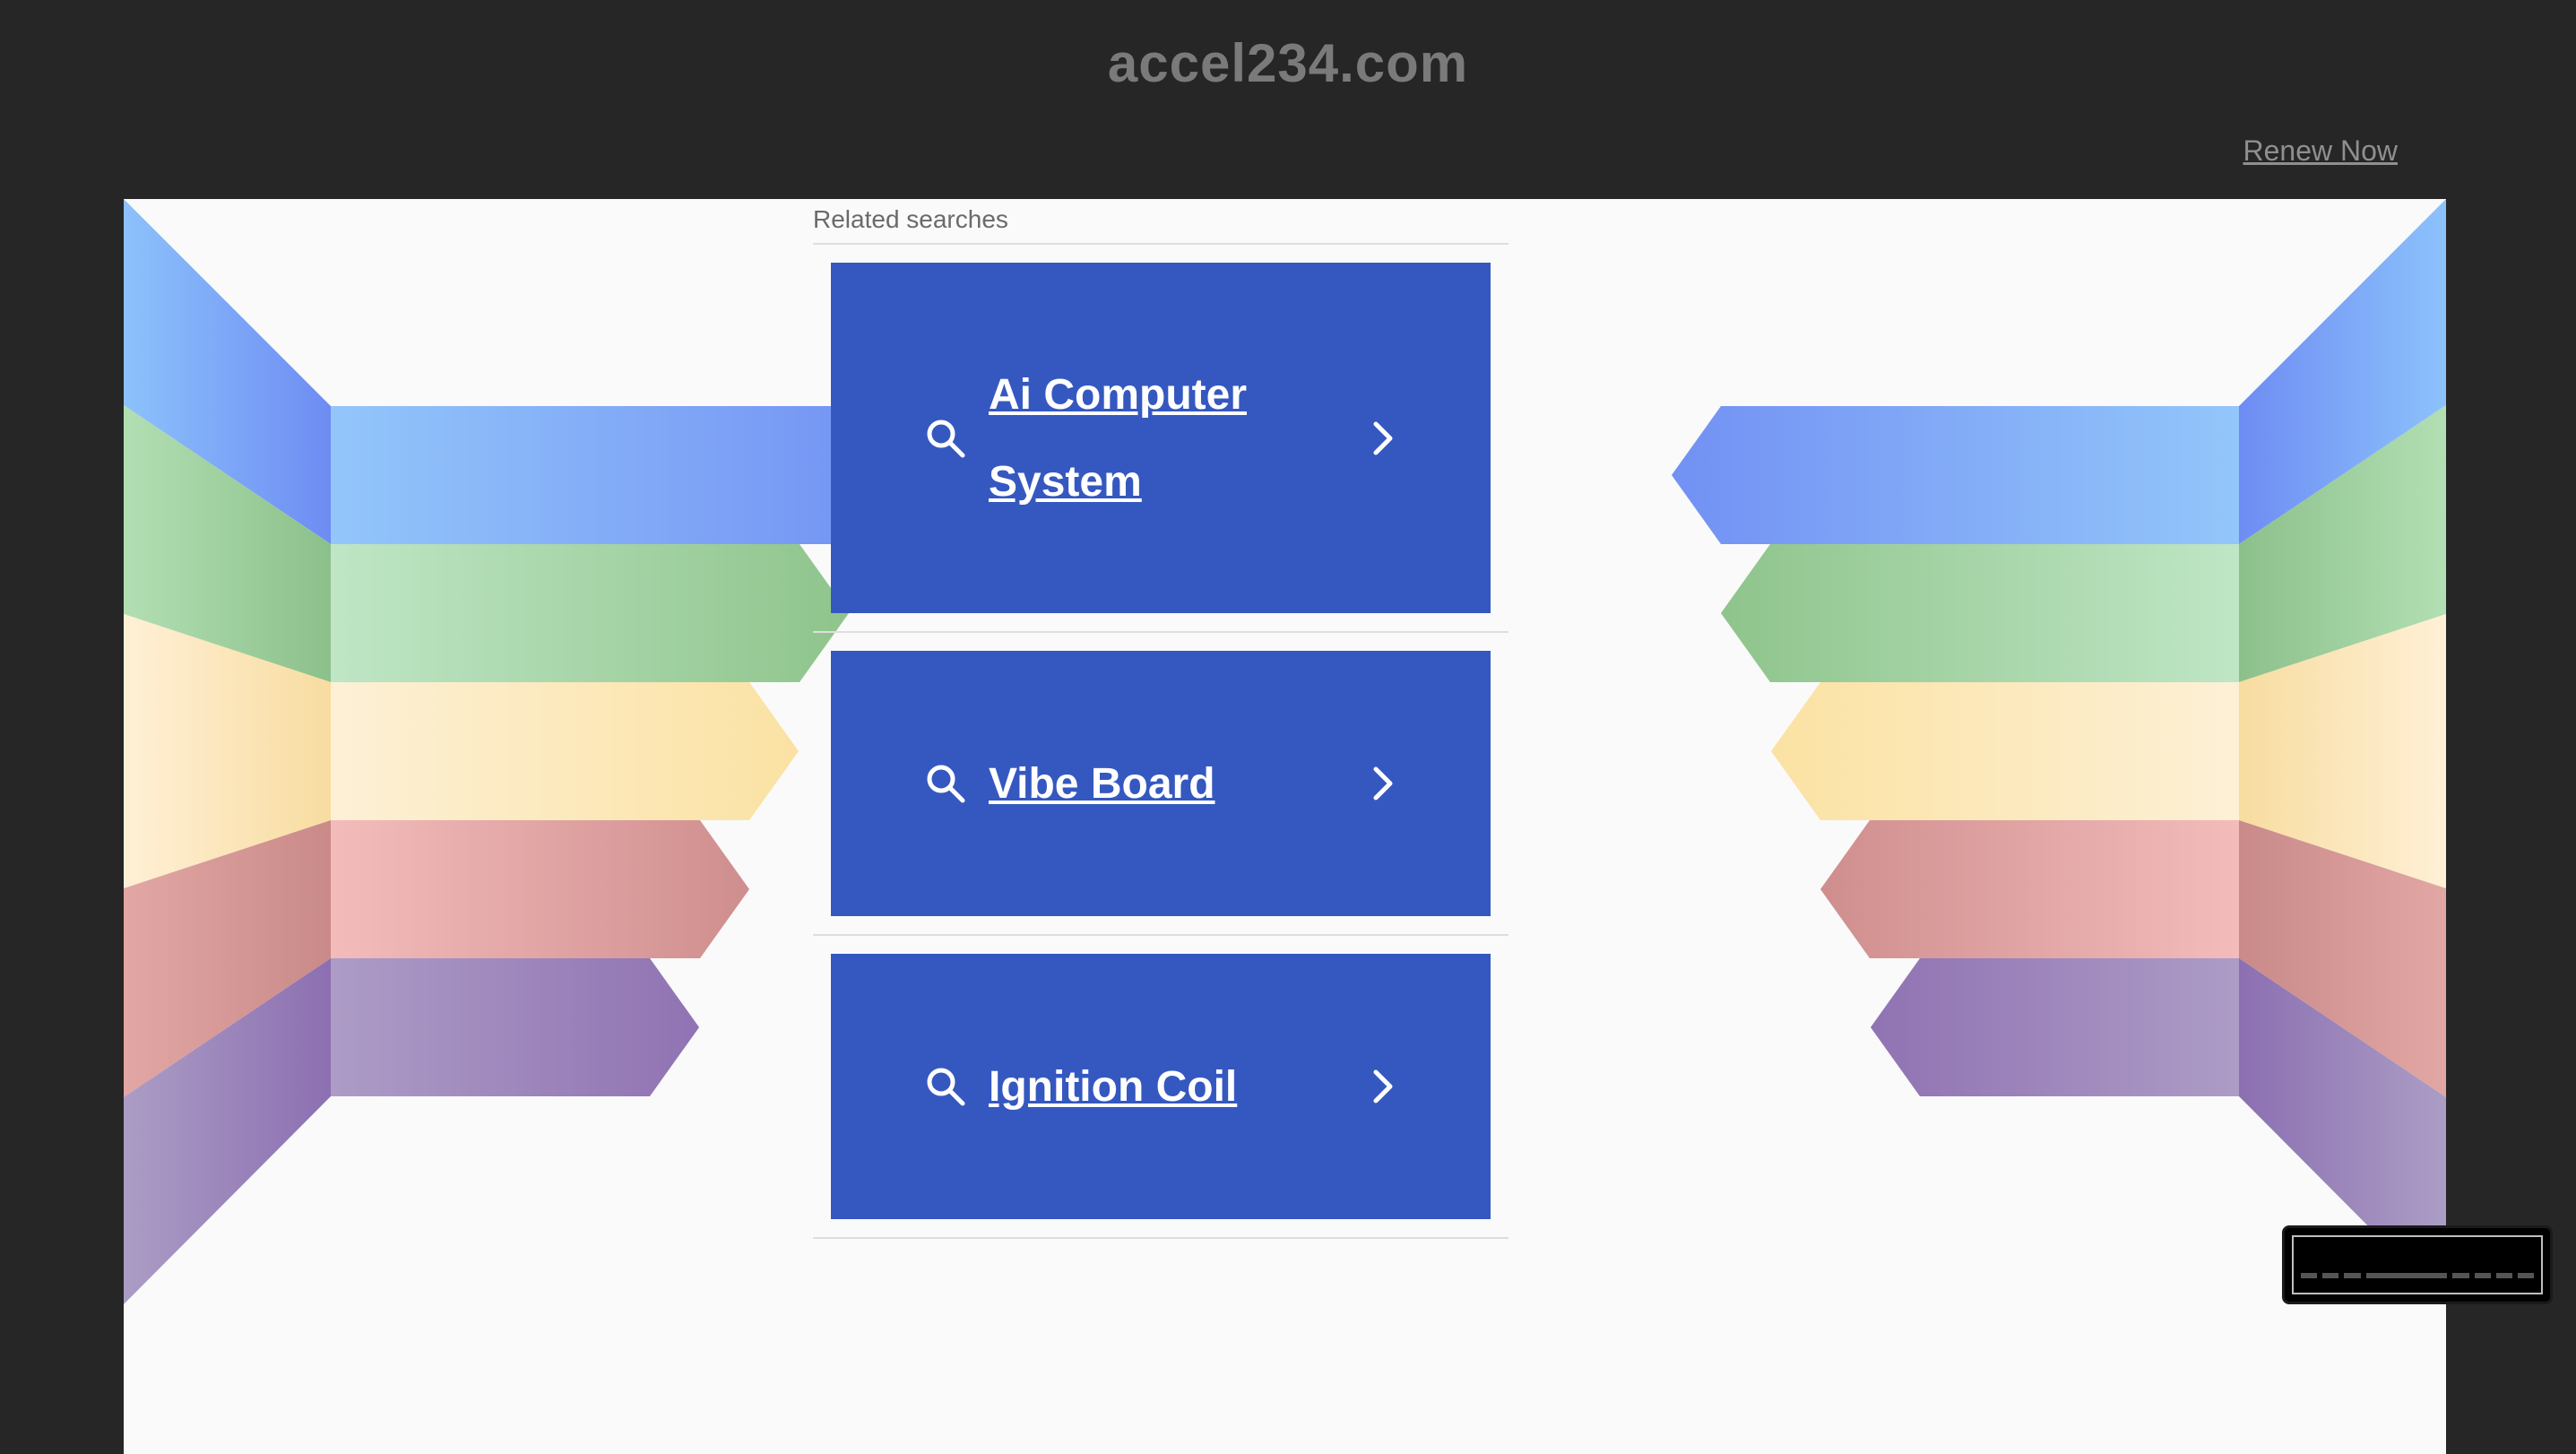 The width and height of the screenshot is (2576, 1454). I want to click on search-result-vibe-board: Vibe Board, so click(1161, 783).